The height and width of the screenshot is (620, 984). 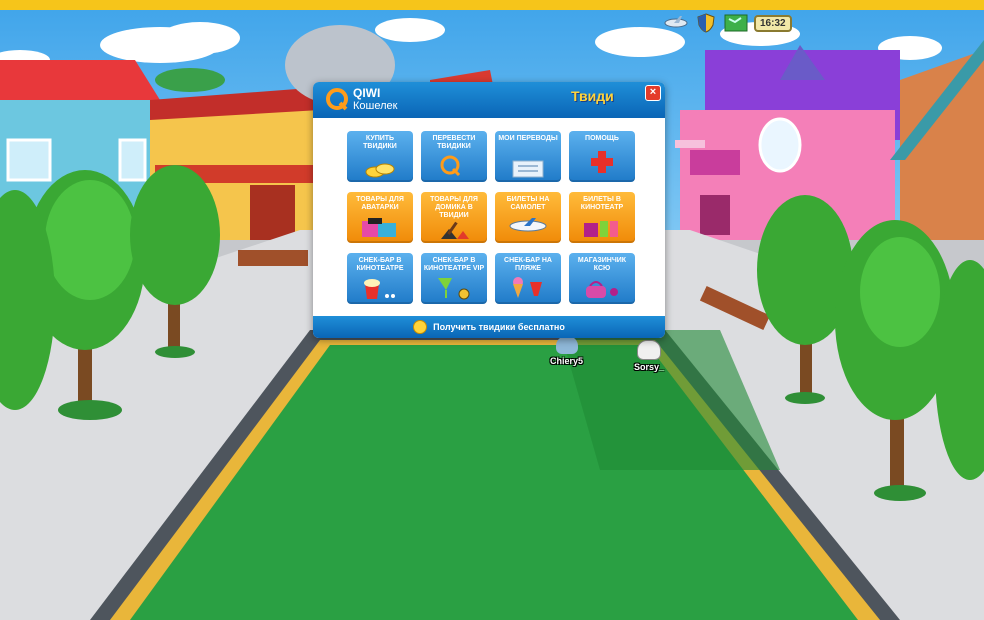 I want to click on guitar-icon, so click(x=455, y=230).